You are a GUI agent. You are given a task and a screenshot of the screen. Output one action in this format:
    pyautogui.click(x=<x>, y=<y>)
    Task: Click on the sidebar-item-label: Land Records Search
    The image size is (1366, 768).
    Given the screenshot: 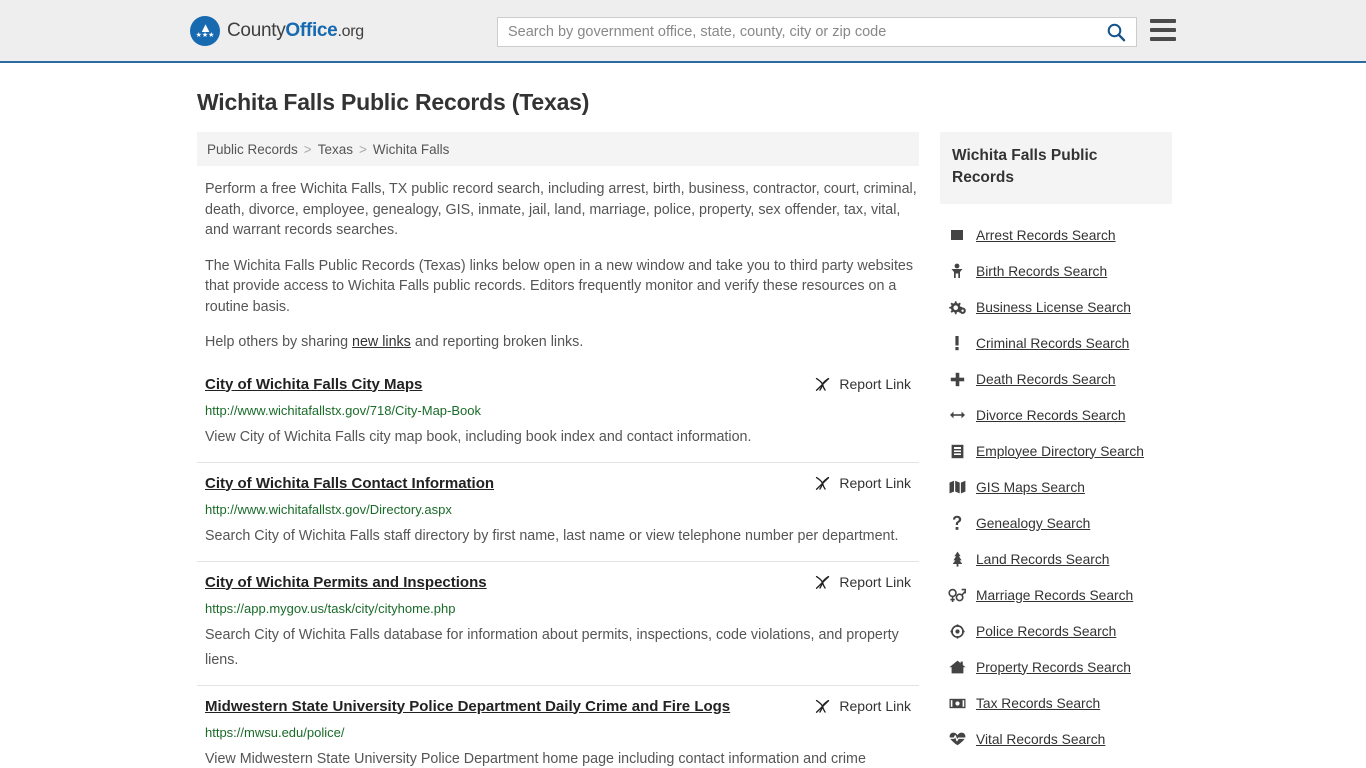 What is the action you would take?
    pyautogui.click(x=1043, y=559)
    